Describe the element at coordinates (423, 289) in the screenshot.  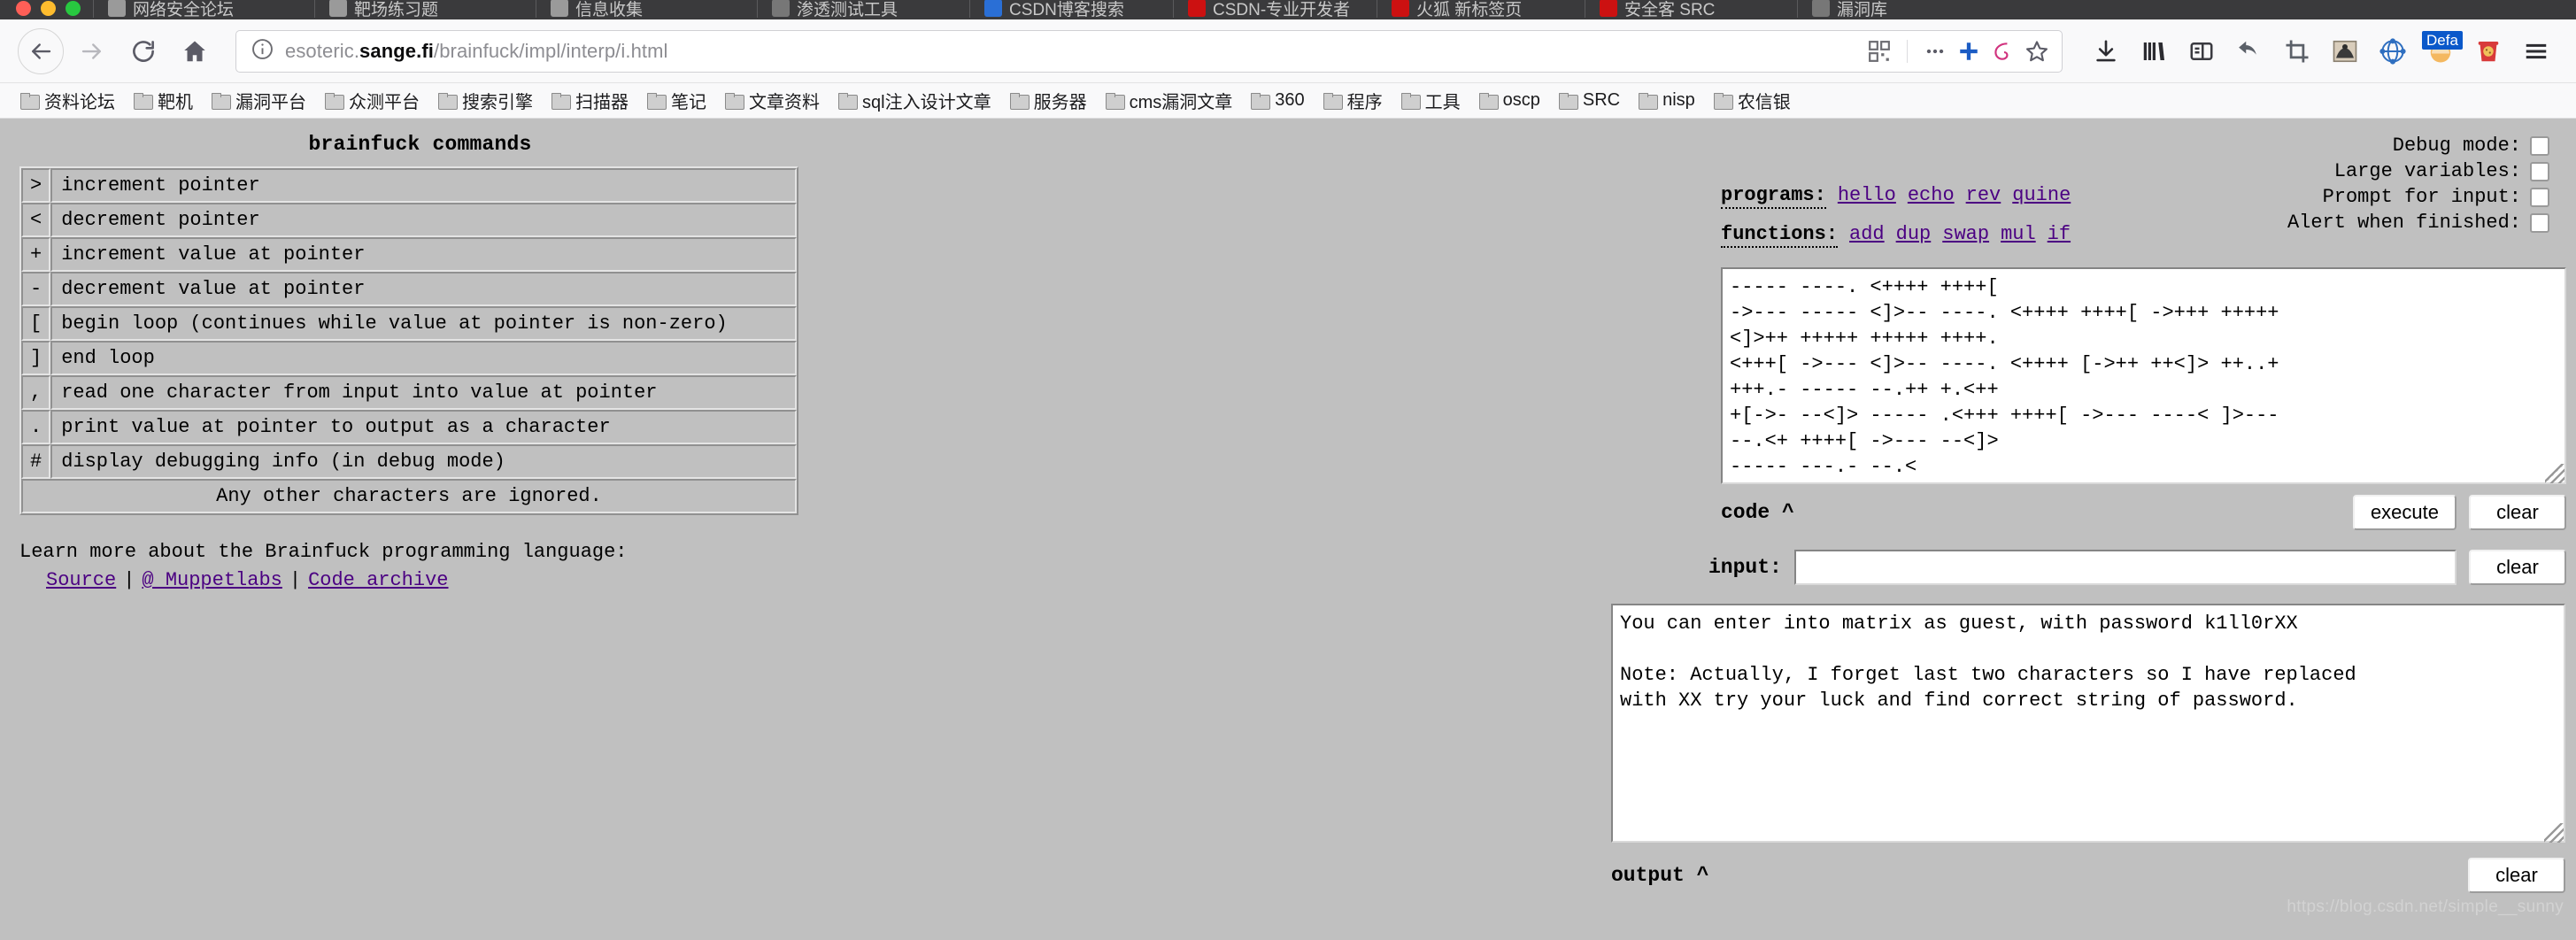
I see `command-desc: decrement value at pointer` at that location.